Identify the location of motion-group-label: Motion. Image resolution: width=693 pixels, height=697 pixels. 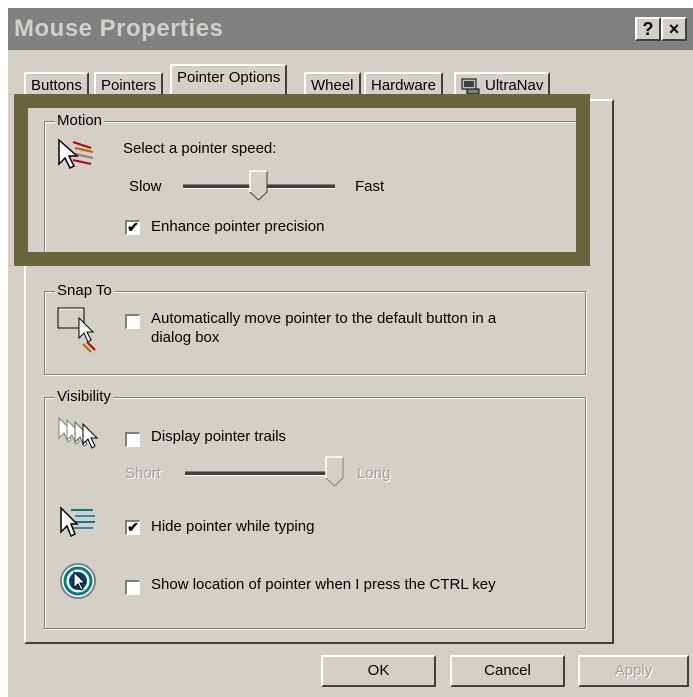
(80, 120).